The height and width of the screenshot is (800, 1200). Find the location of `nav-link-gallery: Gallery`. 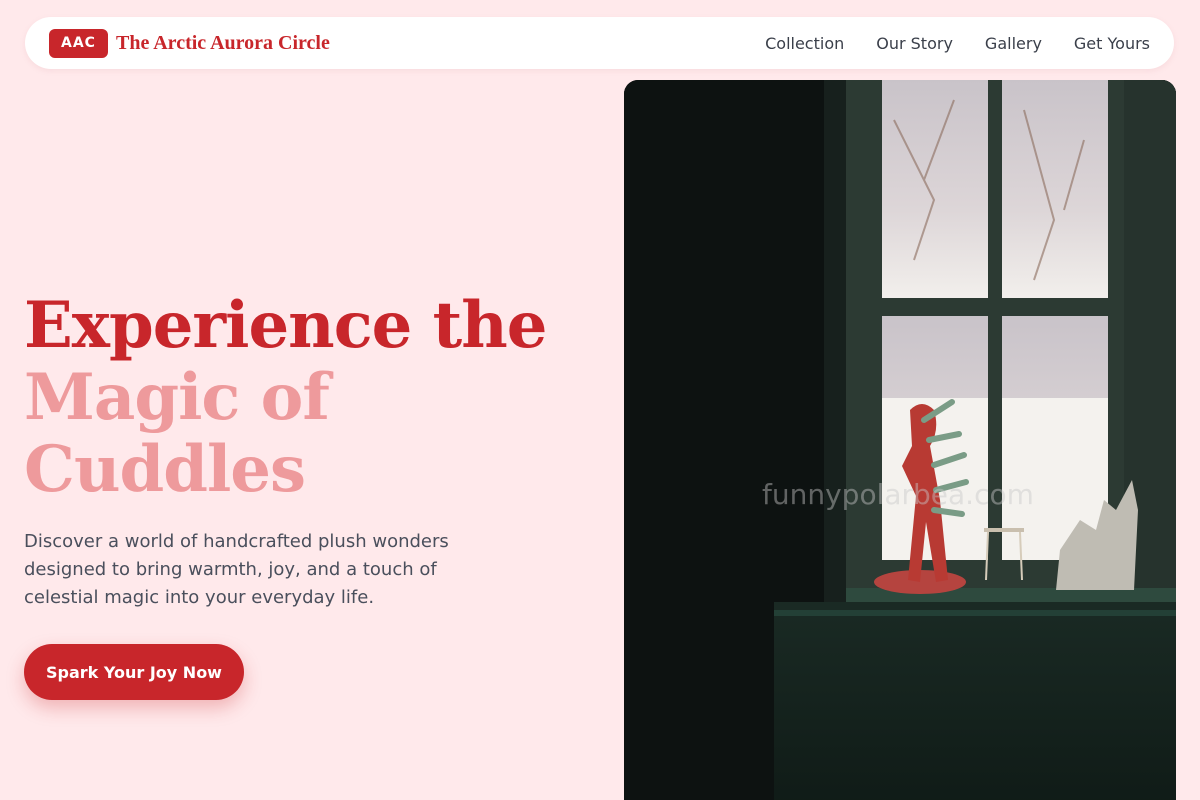

nav-link-gallery: Gallery is located at coordinates (1013, 43).